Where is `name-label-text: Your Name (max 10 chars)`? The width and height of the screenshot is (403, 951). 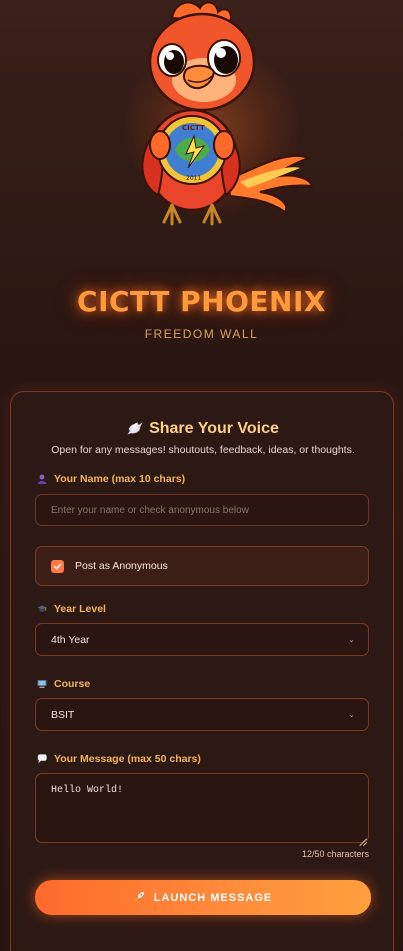 name-label-text: Your Name (max 10 chars) is located at coordinates (120, 479).